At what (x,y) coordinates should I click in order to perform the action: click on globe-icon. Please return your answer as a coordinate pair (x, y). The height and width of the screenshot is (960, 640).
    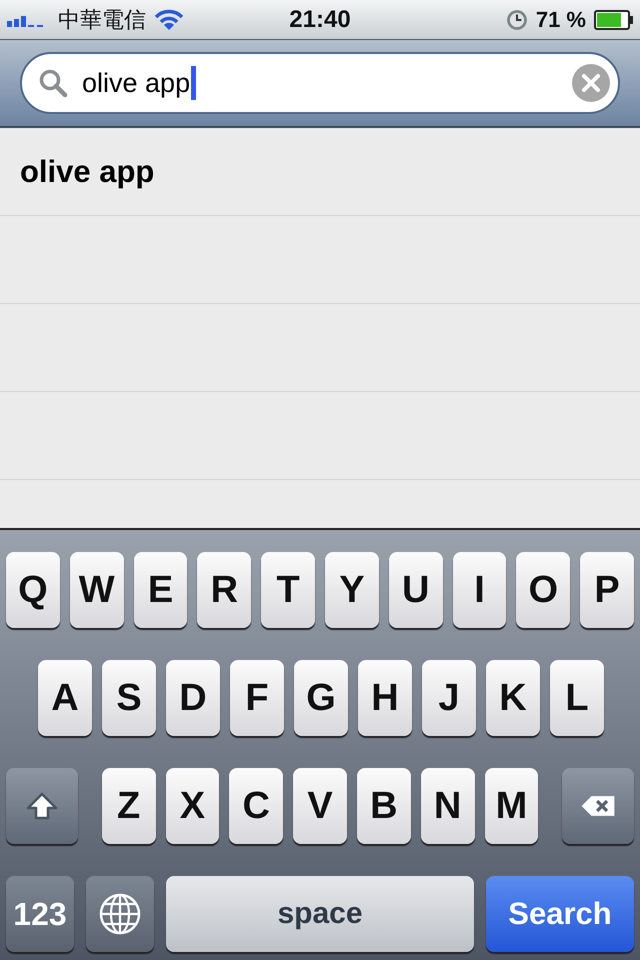
    Looking at the image, I should click on (120, 914).